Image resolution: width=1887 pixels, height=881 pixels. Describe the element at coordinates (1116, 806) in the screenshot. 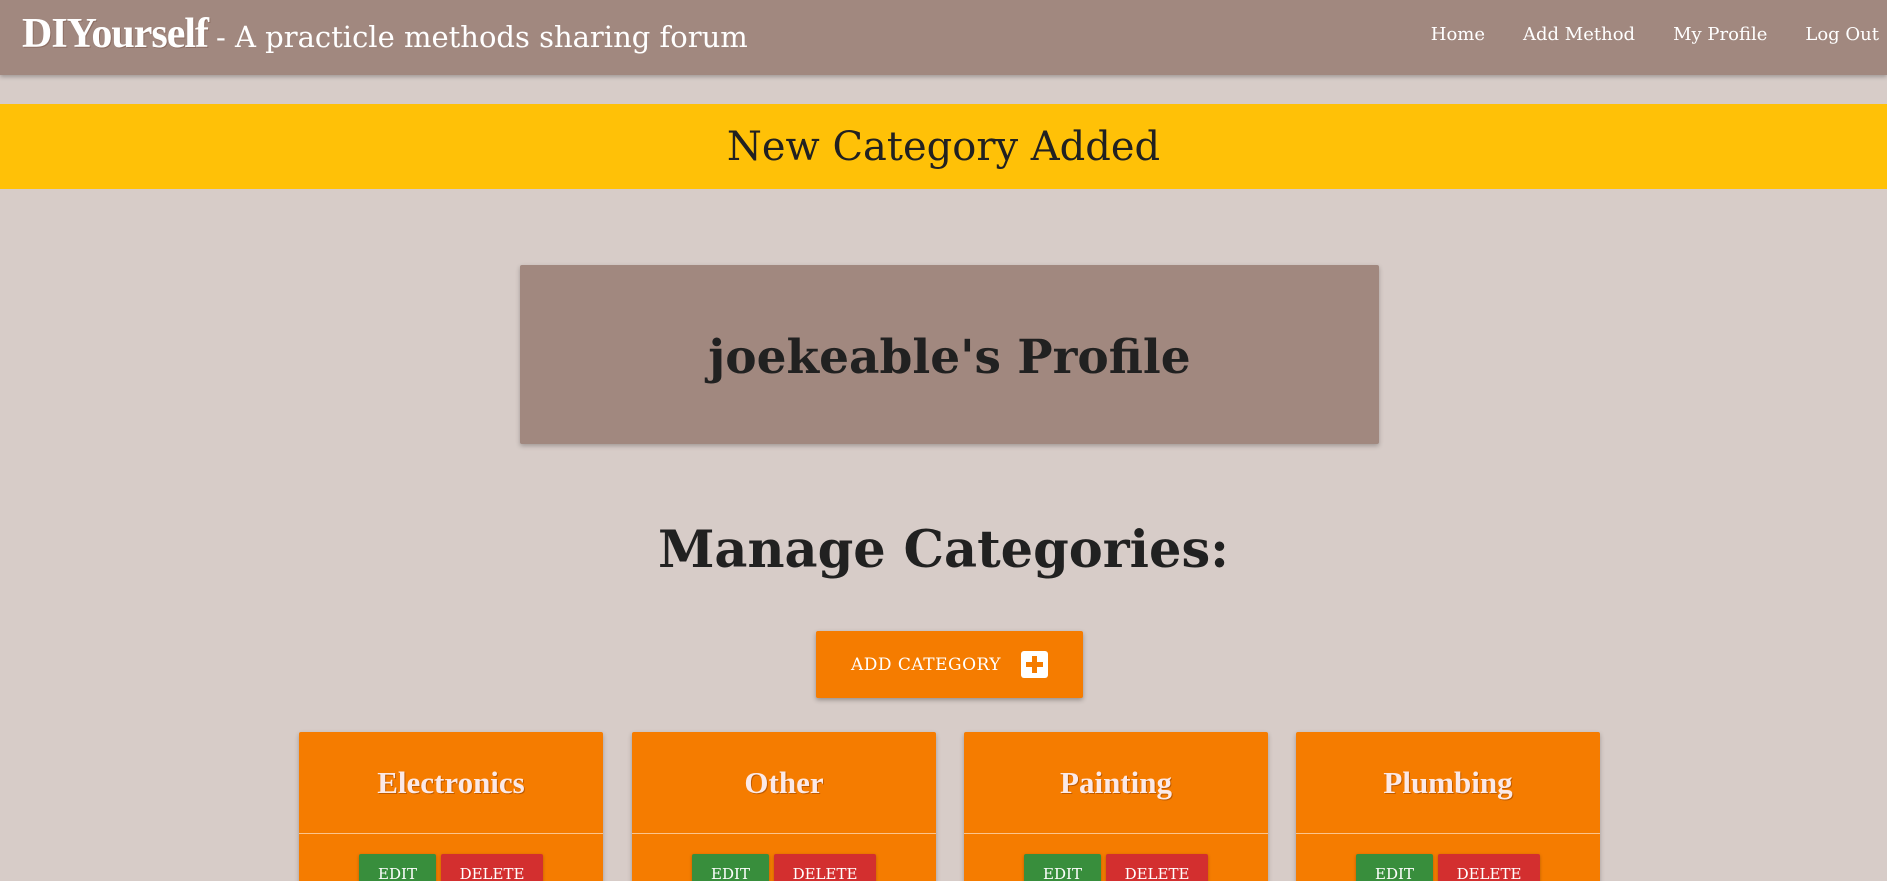

I see `category-card-painting: Painting EDIT DELETE` at that location.